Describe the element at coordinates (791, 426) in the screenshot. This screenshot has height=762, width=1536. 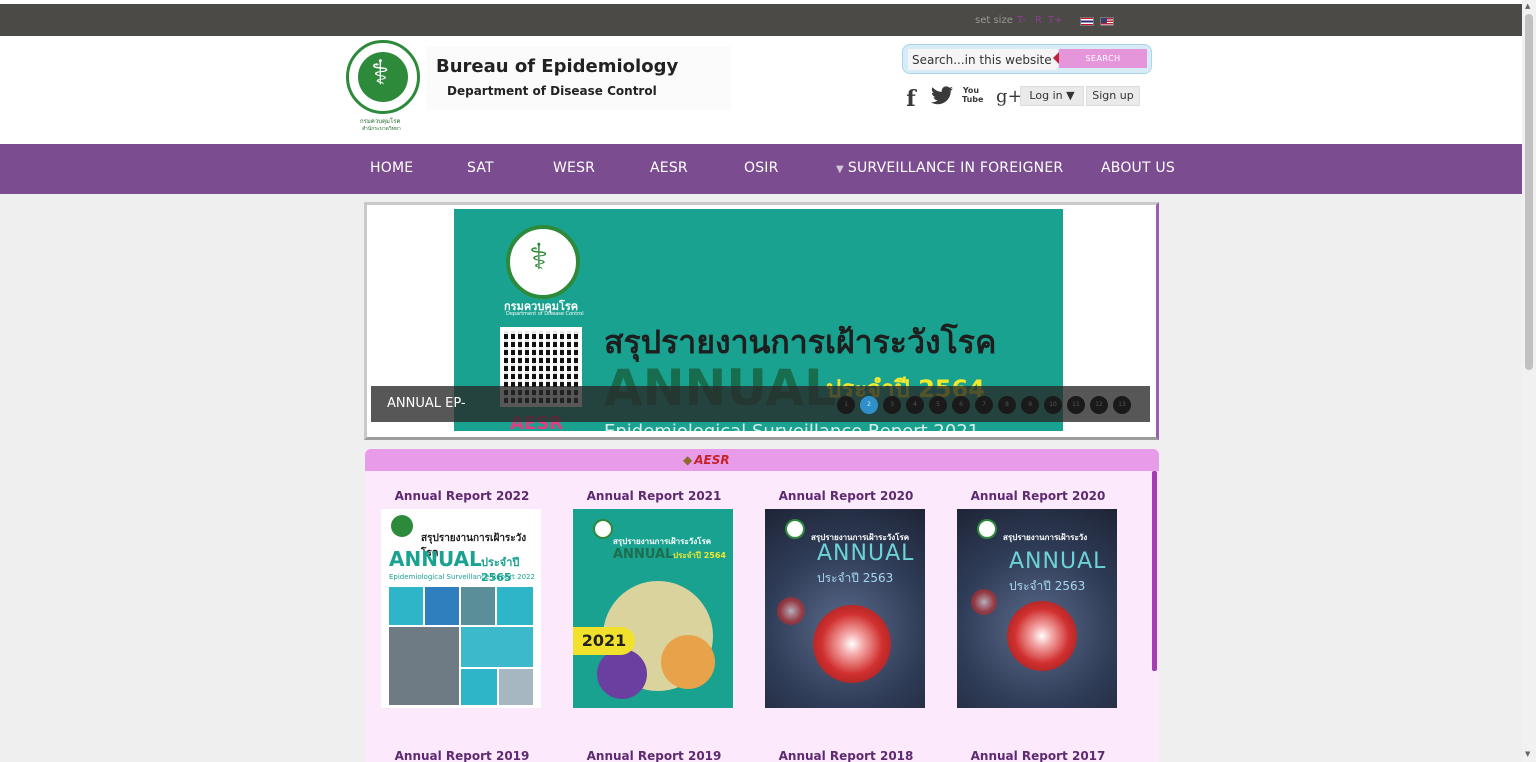
I see `slide-subtitle: Epidemiological Surveillance Report 2021` at that location.